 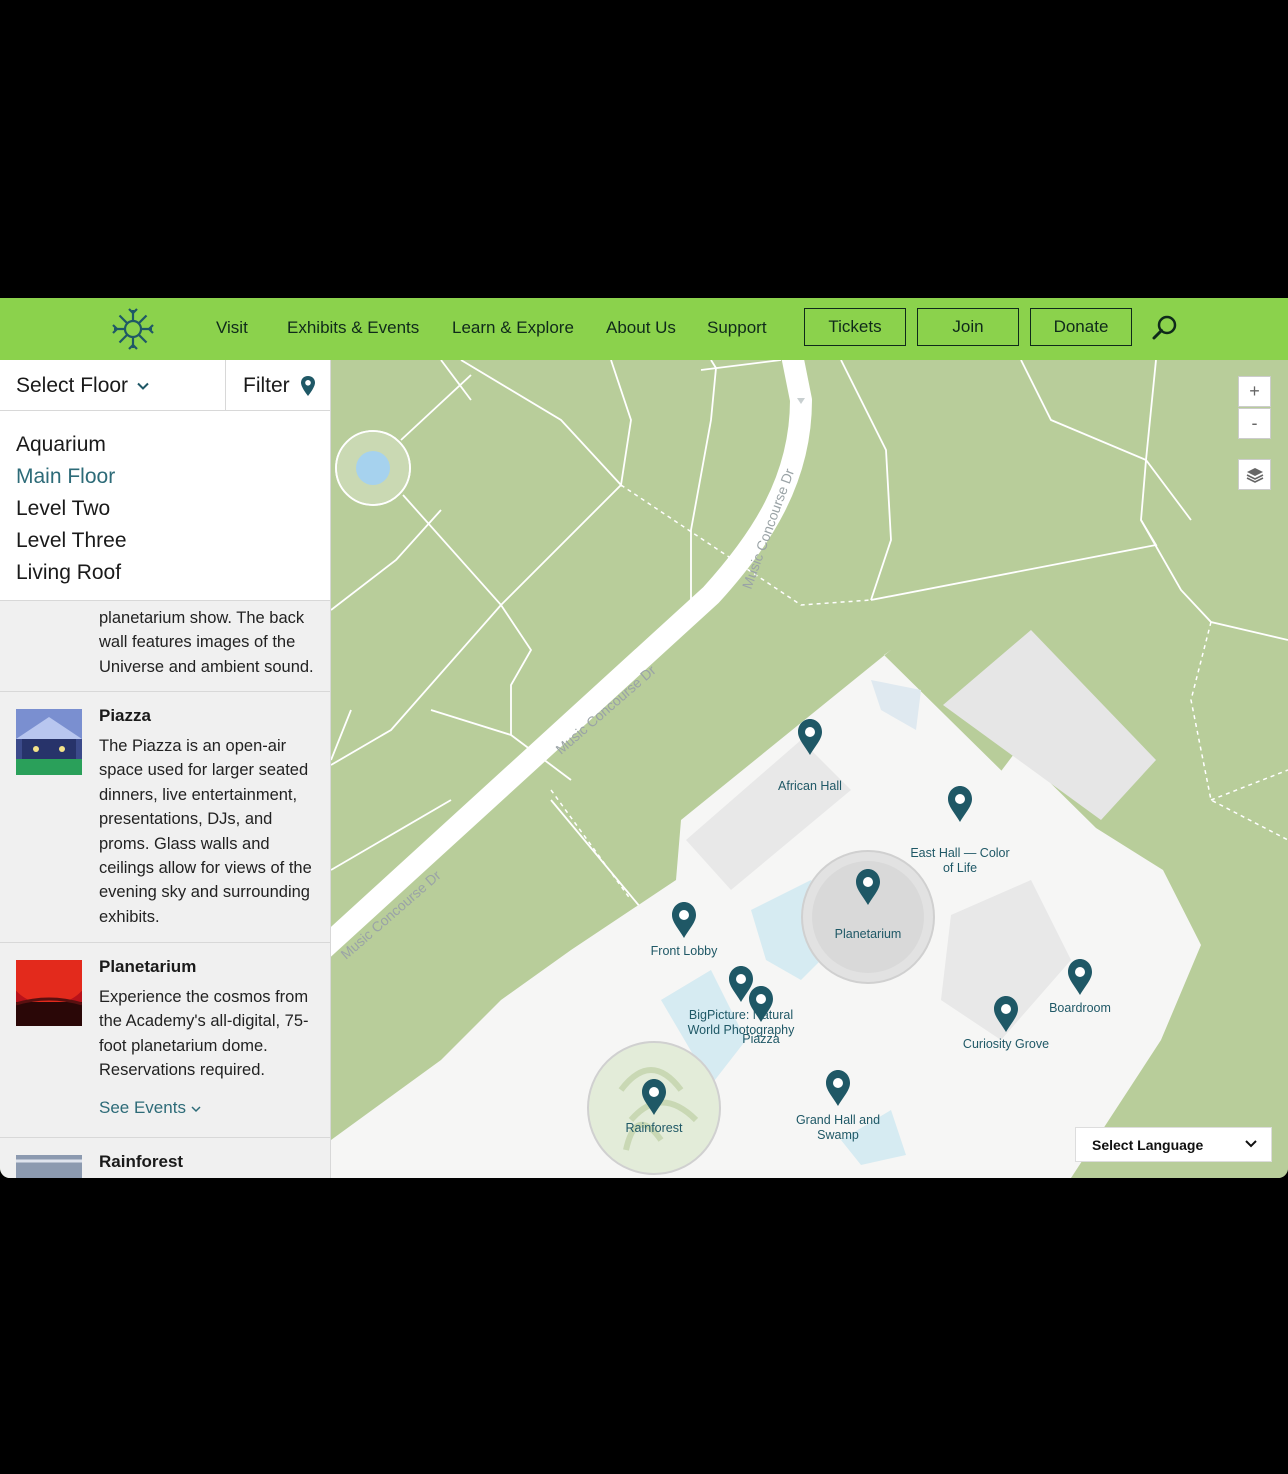 I want to click on list-item: Rainforest, so click(x=165, y=1158).